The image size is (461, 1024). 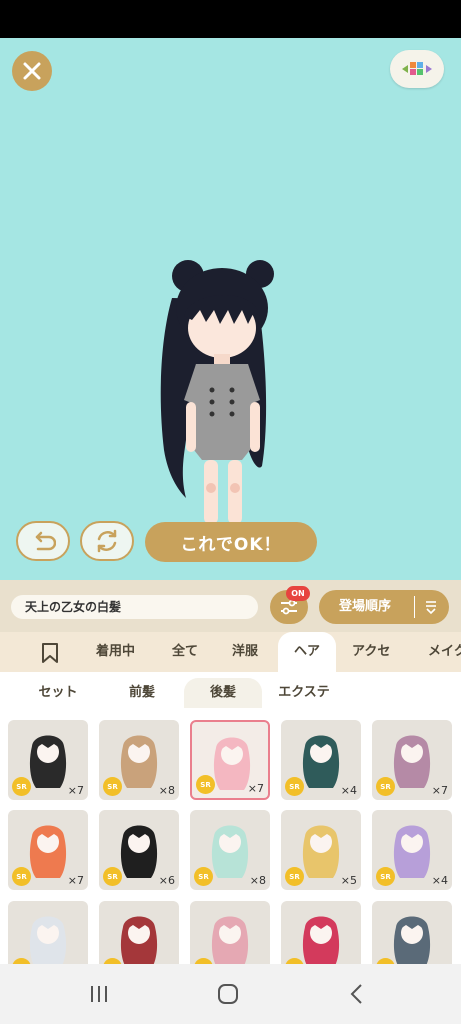 What do you see at coordinates (166, 880) in the screenshot?
I see `item-count: ×6` at bounding box center [166, 880].